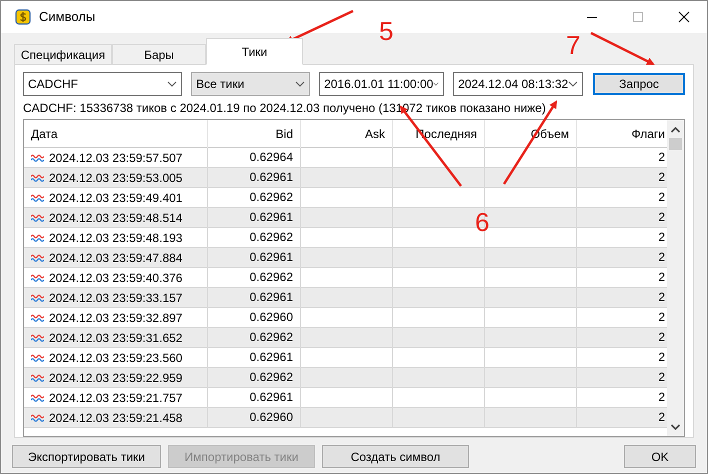 The image size is (708, 474). What do you see at coordinates (67, 17) in the screenshot?
I see `window-title: Символы` at bounding box center [67, 17].